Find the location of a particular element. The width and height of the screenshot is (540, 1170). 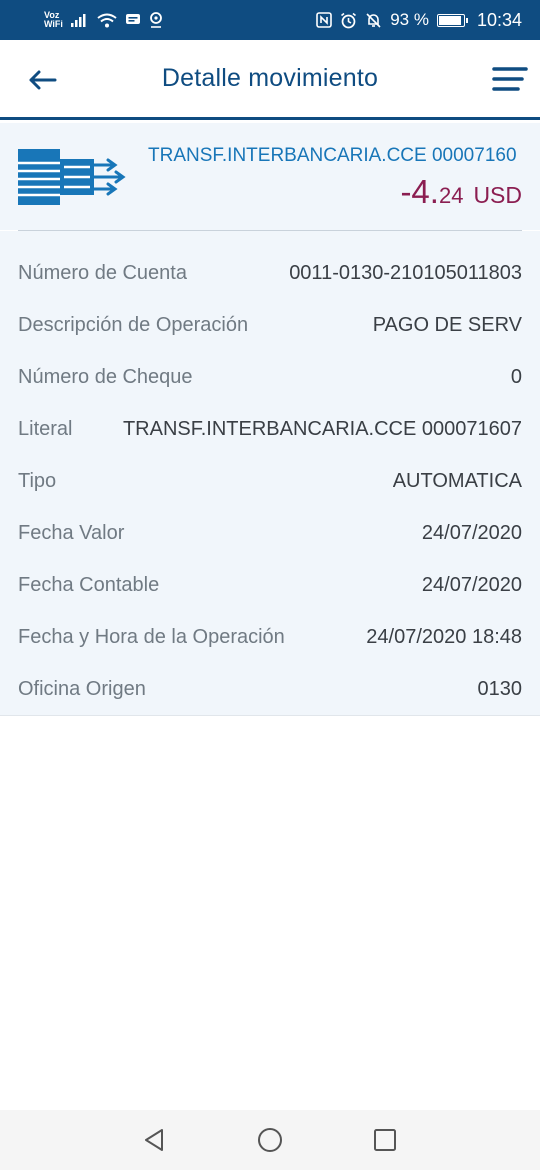

movement-amount: -4. 24 USD is located at coordinates (461, 192).